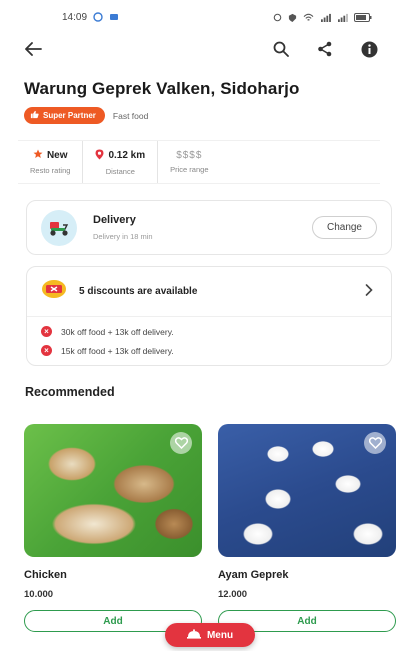  Describe the element at coordinates (193, 635) in the screenshot. I see `menu-cloche-icon` at that location.